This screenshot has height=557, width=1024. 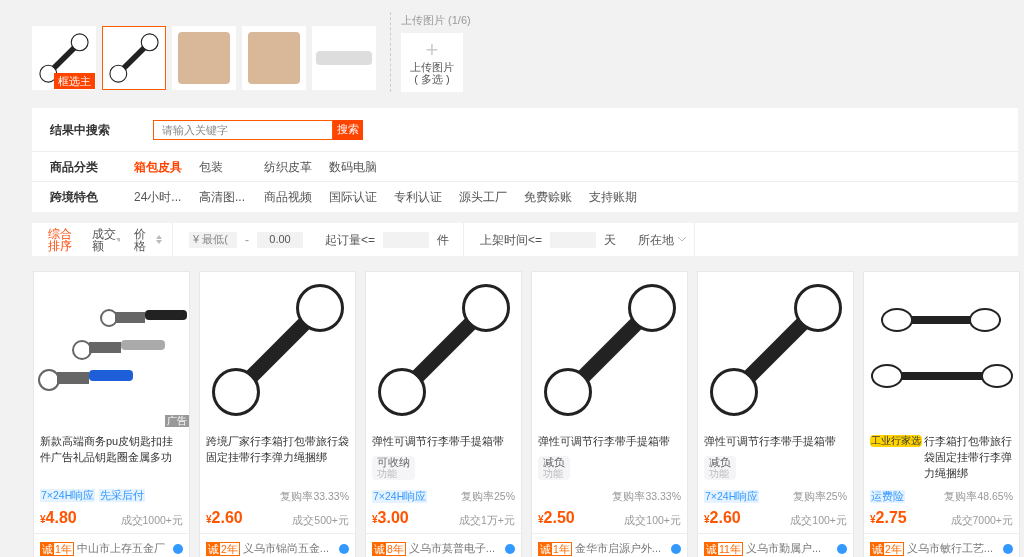 I want to click on filter-option: 数码电脑, so click(x=361, y=166).